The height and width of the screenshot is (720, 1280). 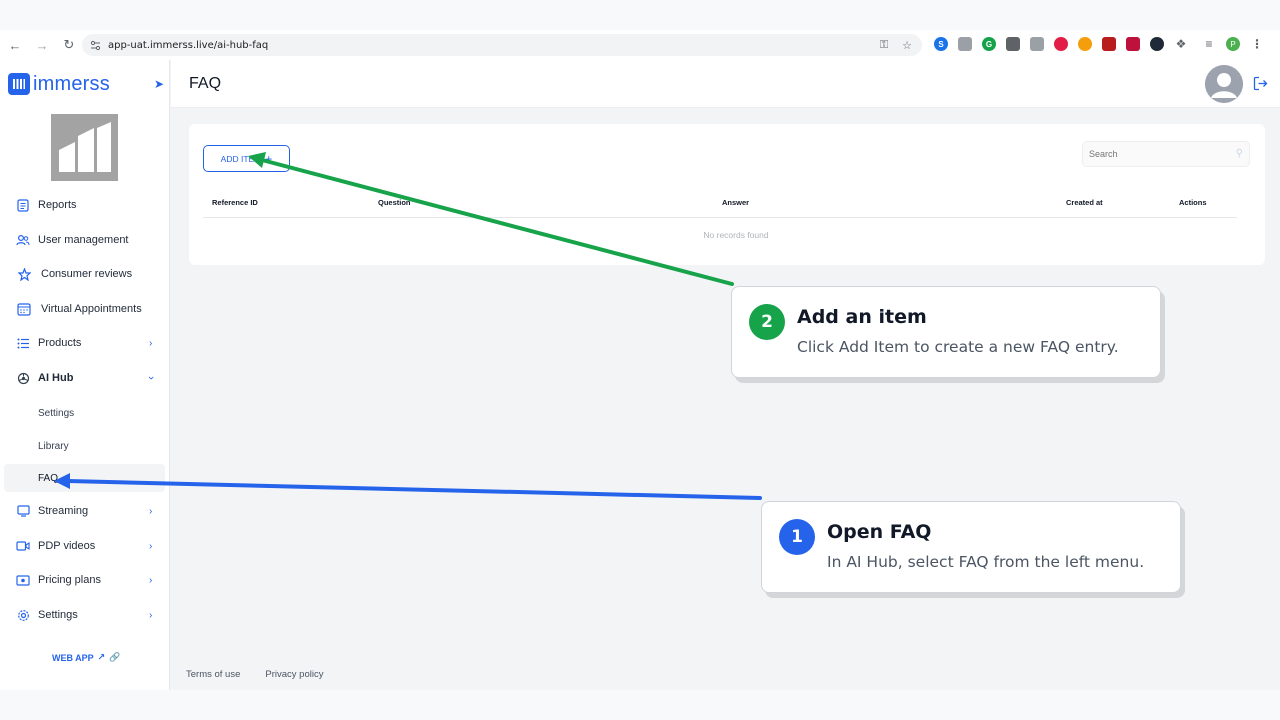 What do you see at coordinates (23, 205) in the screenshot?
I see `reports-icon` at bounding box center [23, 205].